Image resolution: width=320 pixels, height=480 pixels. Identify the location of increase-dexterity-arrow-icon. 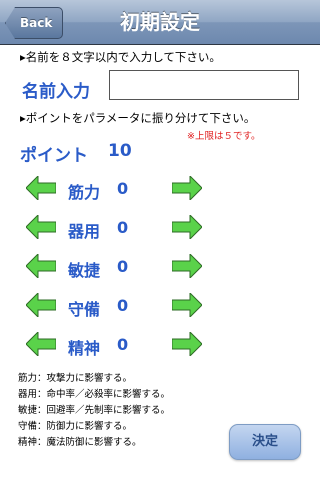
(187, 227).